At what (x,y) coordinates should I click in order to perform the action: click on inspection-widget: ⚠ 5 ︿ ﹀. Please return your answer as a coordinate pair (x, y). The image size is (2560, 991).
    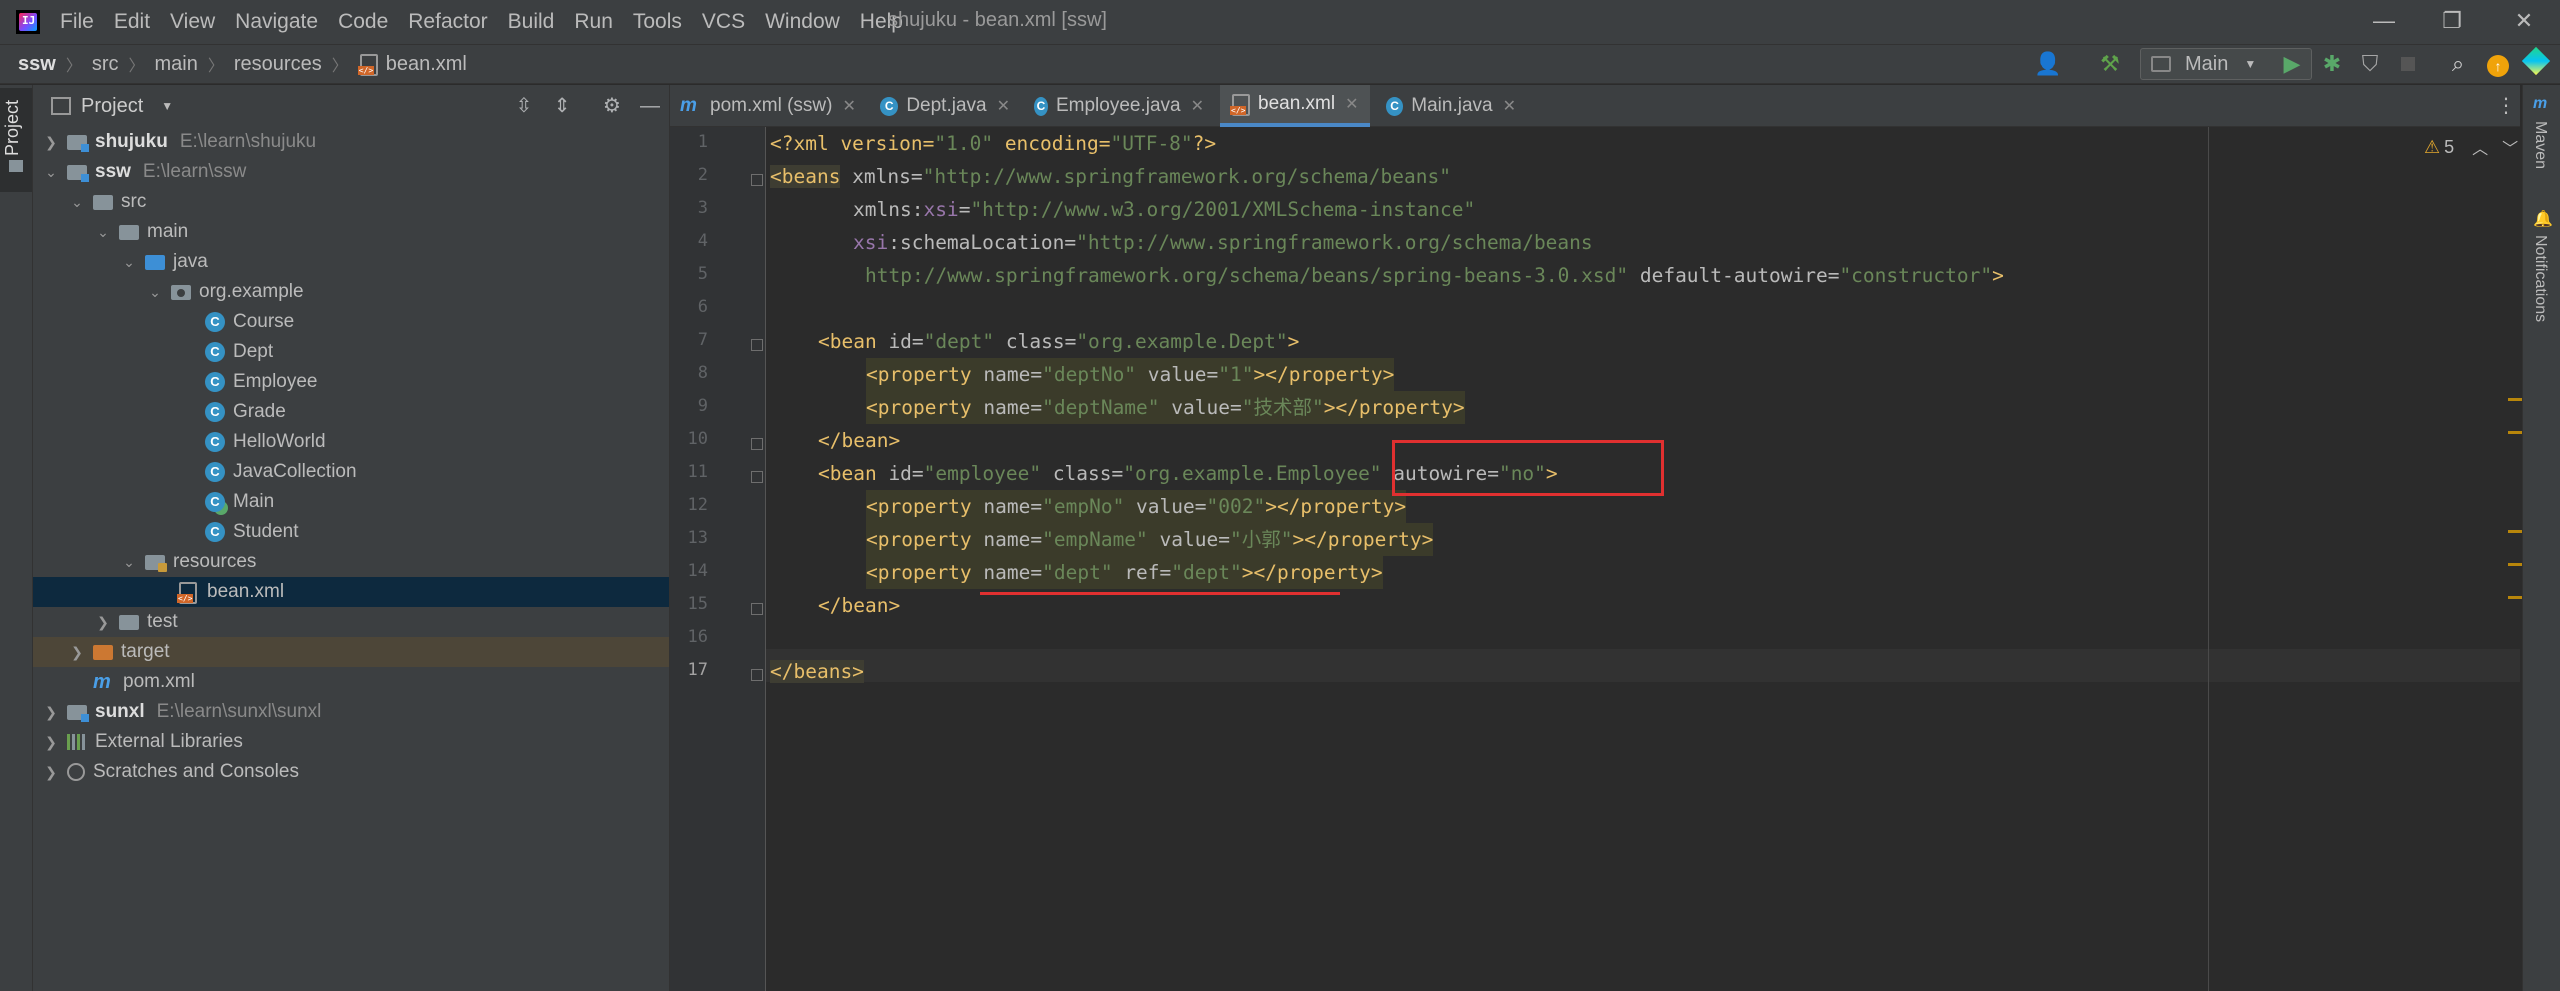
    Looking at the image, I should click on (2471, 147).